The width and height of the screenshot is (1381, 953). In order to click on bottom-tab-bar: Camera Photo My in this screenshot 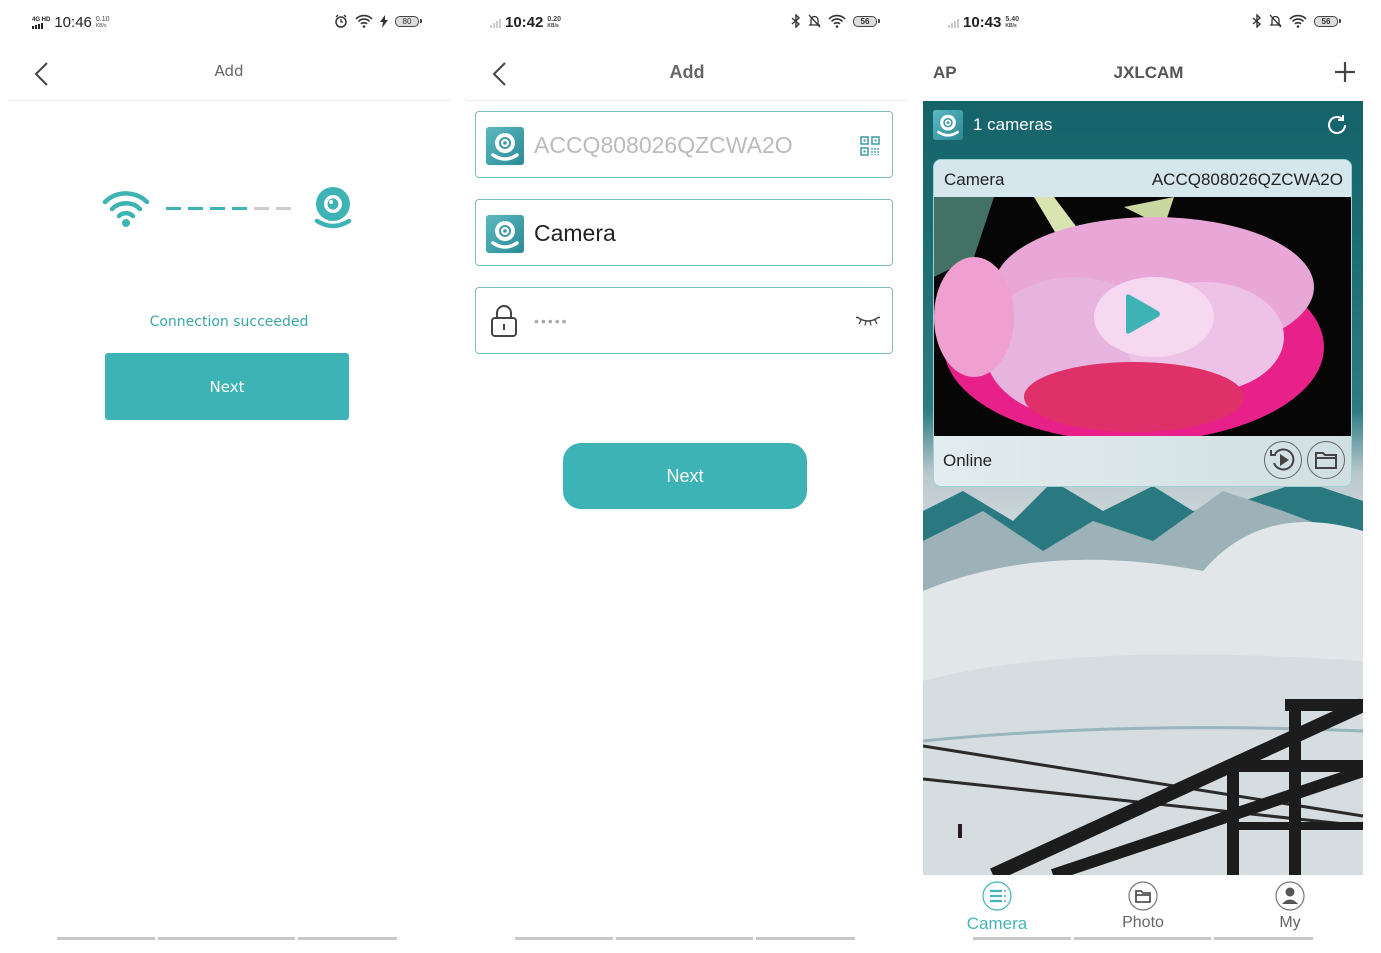, I will do `click(1148, 914)`.